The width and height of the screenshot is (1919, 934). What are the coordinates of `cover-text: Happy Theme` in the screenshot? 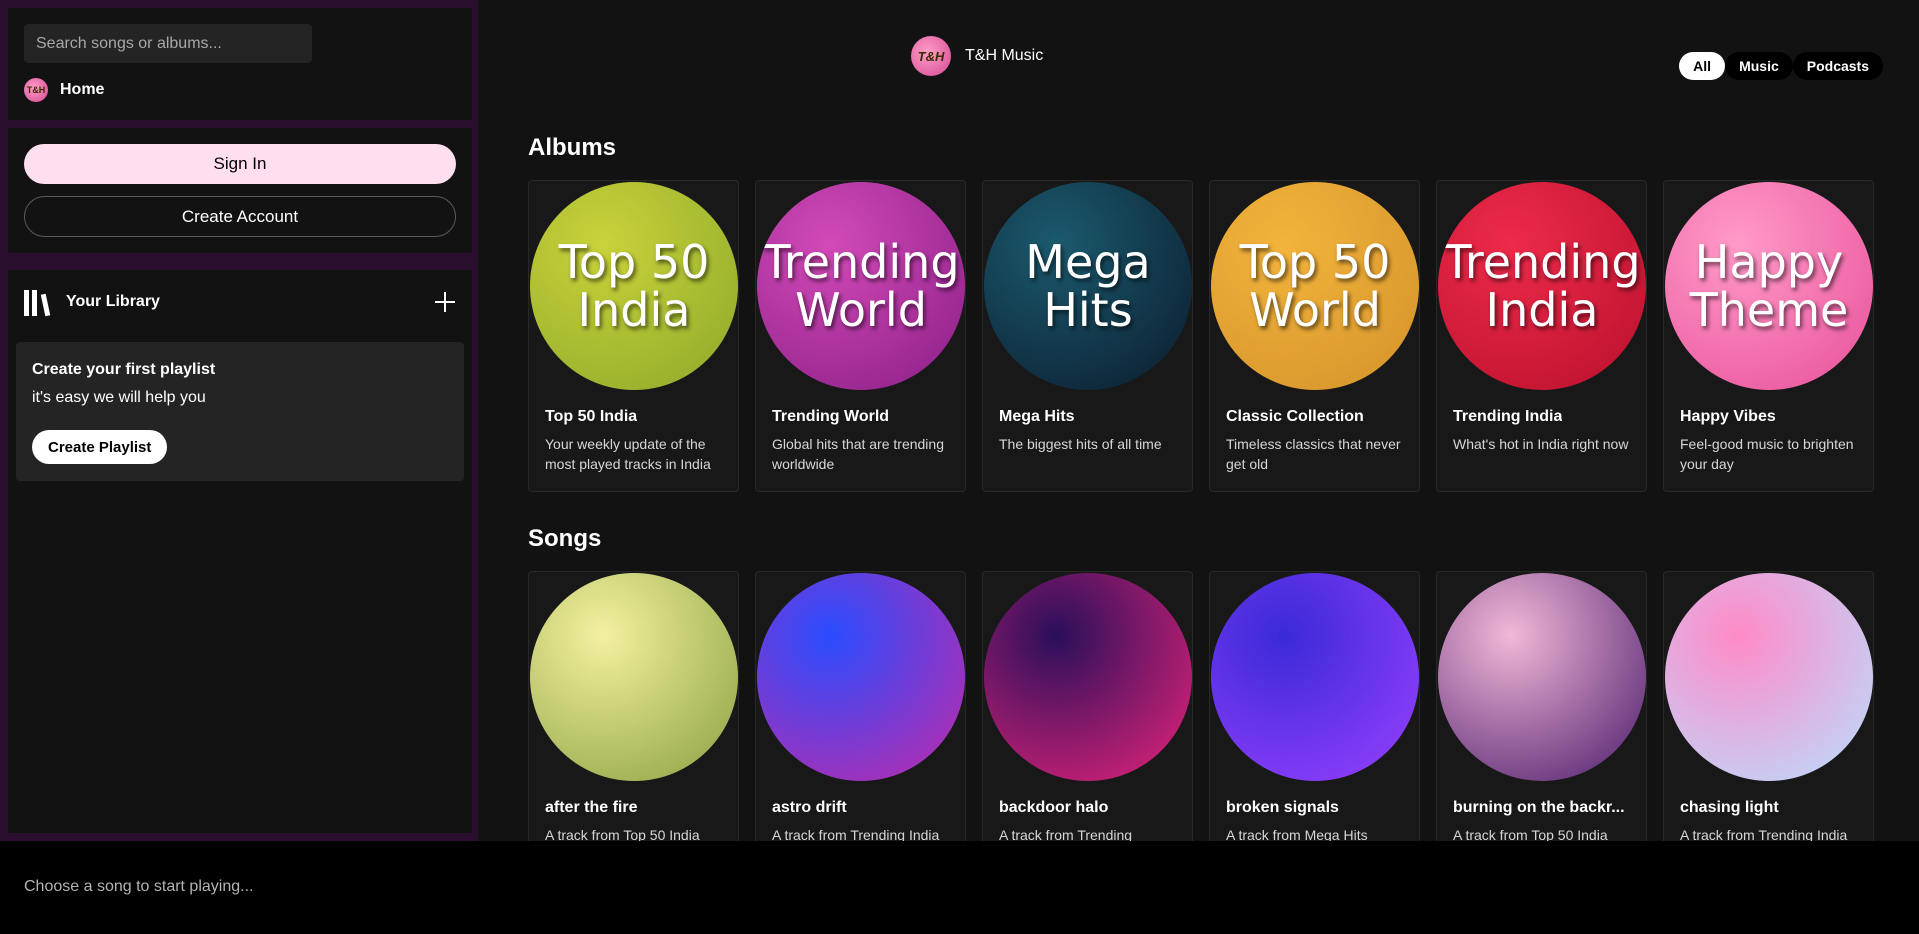 It's located at (1769, 286).